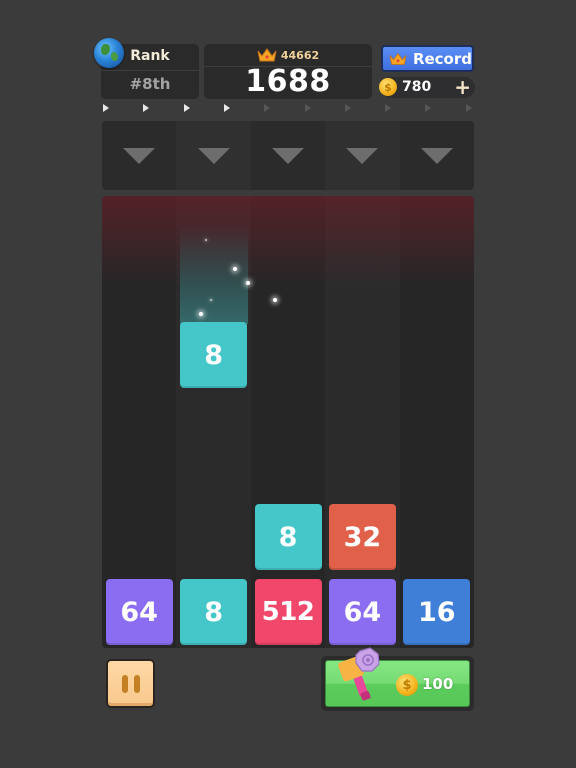 This screenshot has width=576, height=768. Describe the element at coordinates (362, 537) in the screenshot. I see `tile: 32` at that location.